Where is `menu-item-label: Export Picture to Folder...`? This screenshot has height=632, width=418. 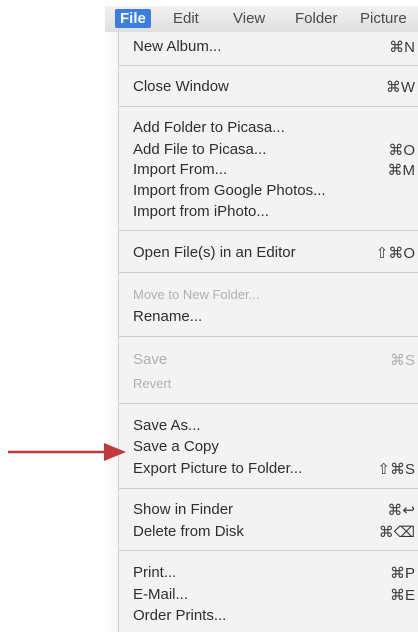 menu-item-label: Export Picture to Folder... is located at coordinates (218, 468).